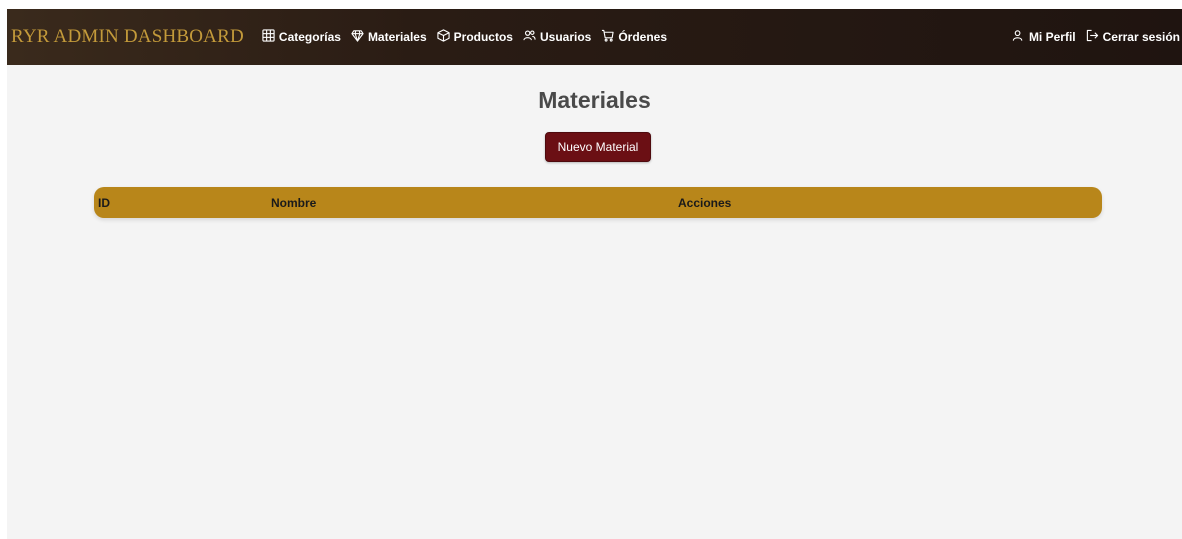  I want to click on nav-link-productos: Productos, so click(475, 37).